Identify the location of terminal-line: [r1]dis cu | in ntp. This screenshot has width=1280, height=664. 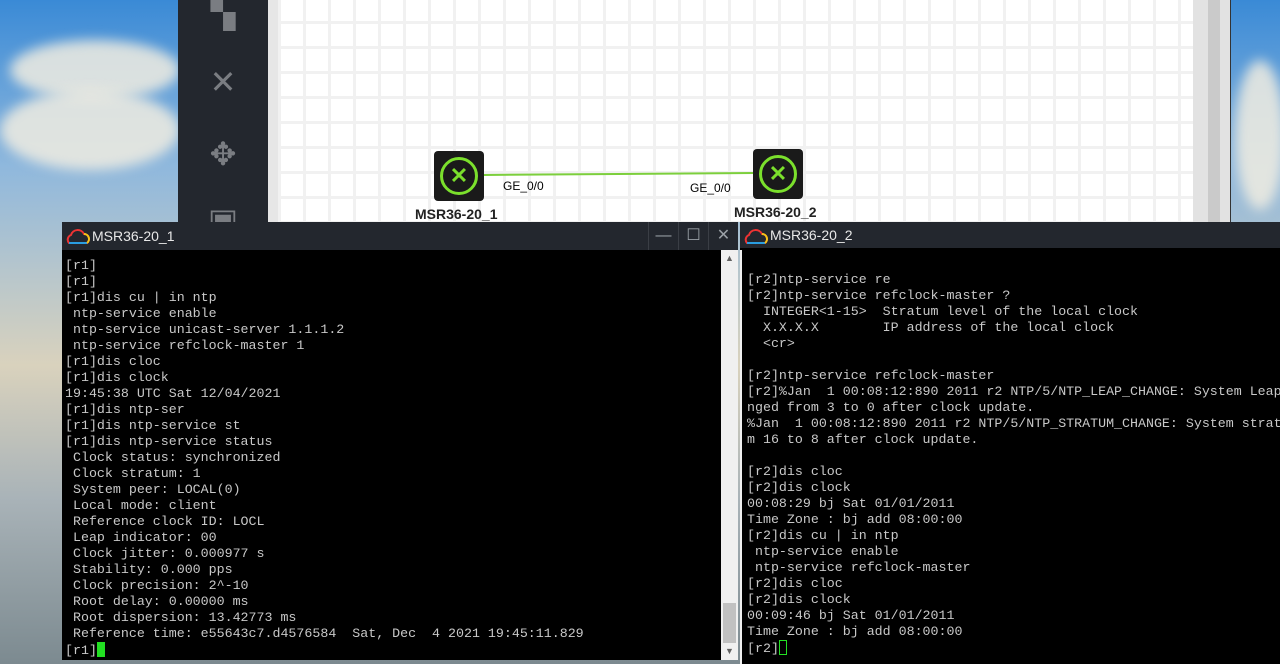
(141, 297).